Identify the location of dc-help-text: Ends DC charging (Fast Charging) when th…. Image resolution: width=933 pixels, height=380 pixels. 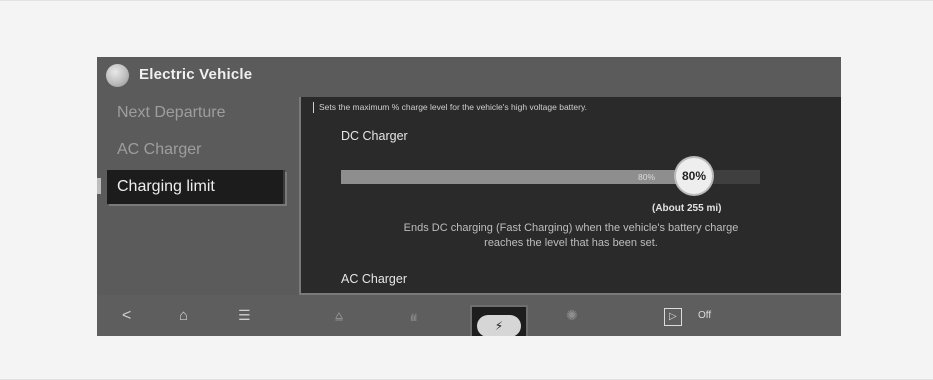
(571, 236).